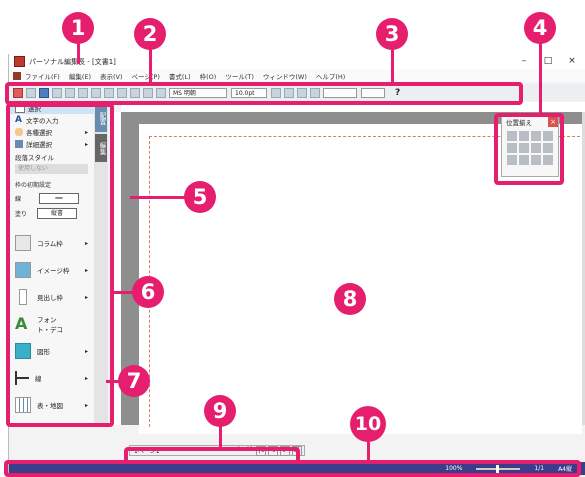 The height and width of the screenshot is (477, 585). What do you see at coordinates (292, 468) in the screenshot?
I see `callout-box-statusbar` at bounding box center [292, 468].